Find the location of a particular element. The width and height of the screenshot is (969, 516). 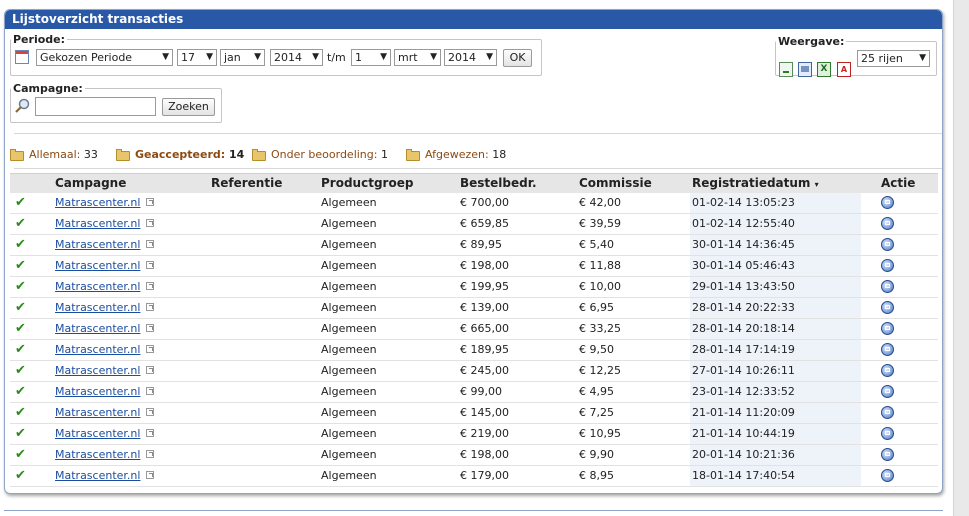

commissie-cell: € 33,25 is located at coordinates (600, 328).